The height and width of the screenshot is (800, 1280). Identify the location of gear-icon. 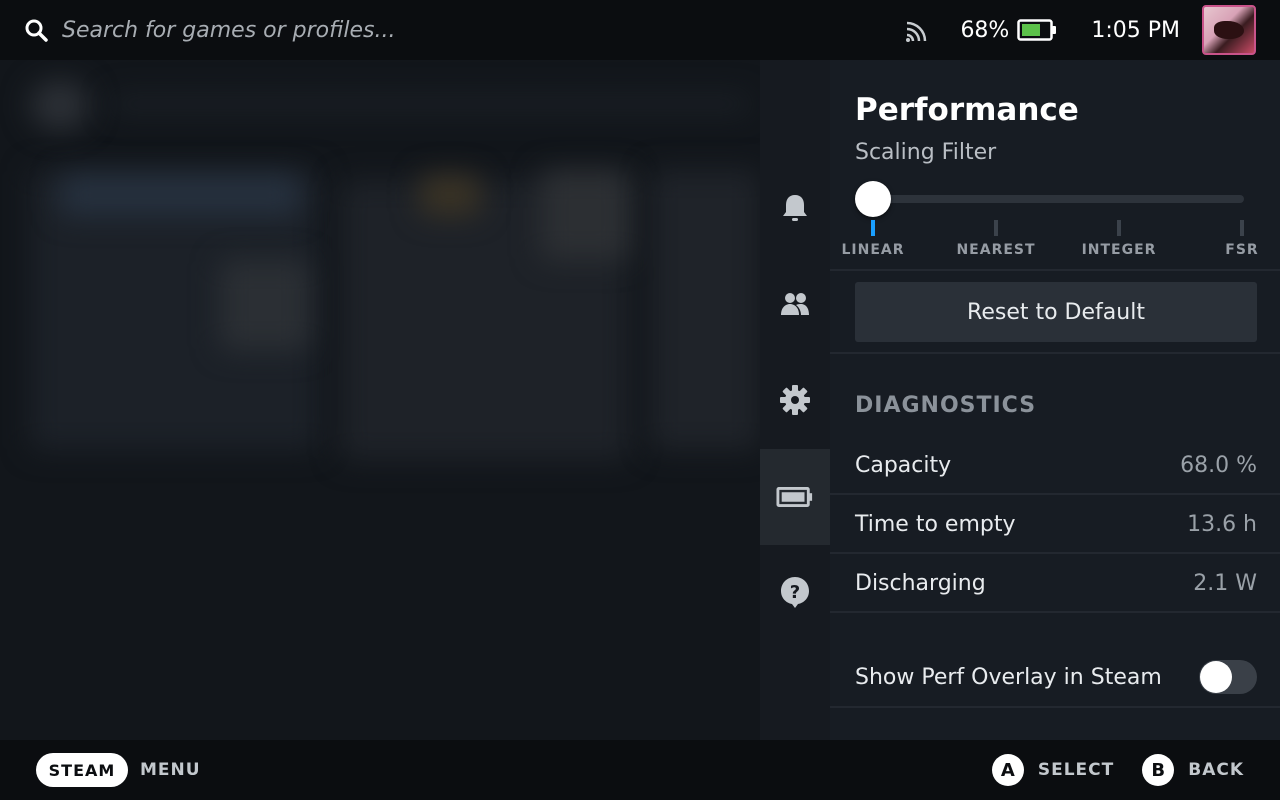
(795, 400).